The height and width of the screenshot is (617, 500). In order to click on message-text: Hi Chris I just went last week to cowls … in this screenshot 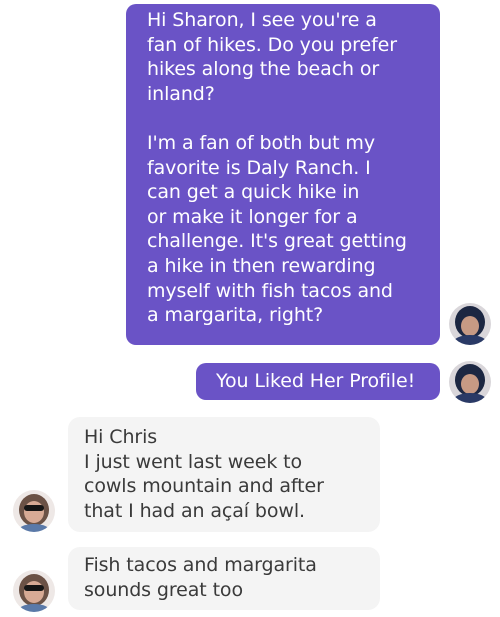, I will do `click(204, 474)`.